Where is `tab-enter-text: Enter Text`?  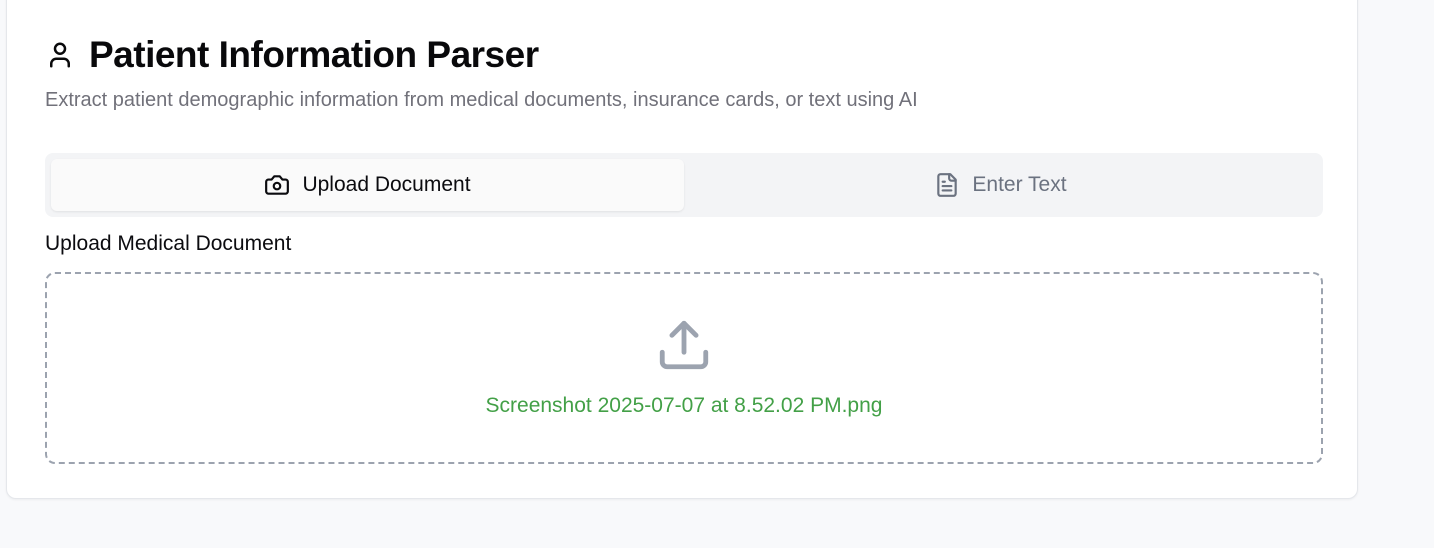
tab-enter-text: Enter Text is located at coordinates (1000, 185).